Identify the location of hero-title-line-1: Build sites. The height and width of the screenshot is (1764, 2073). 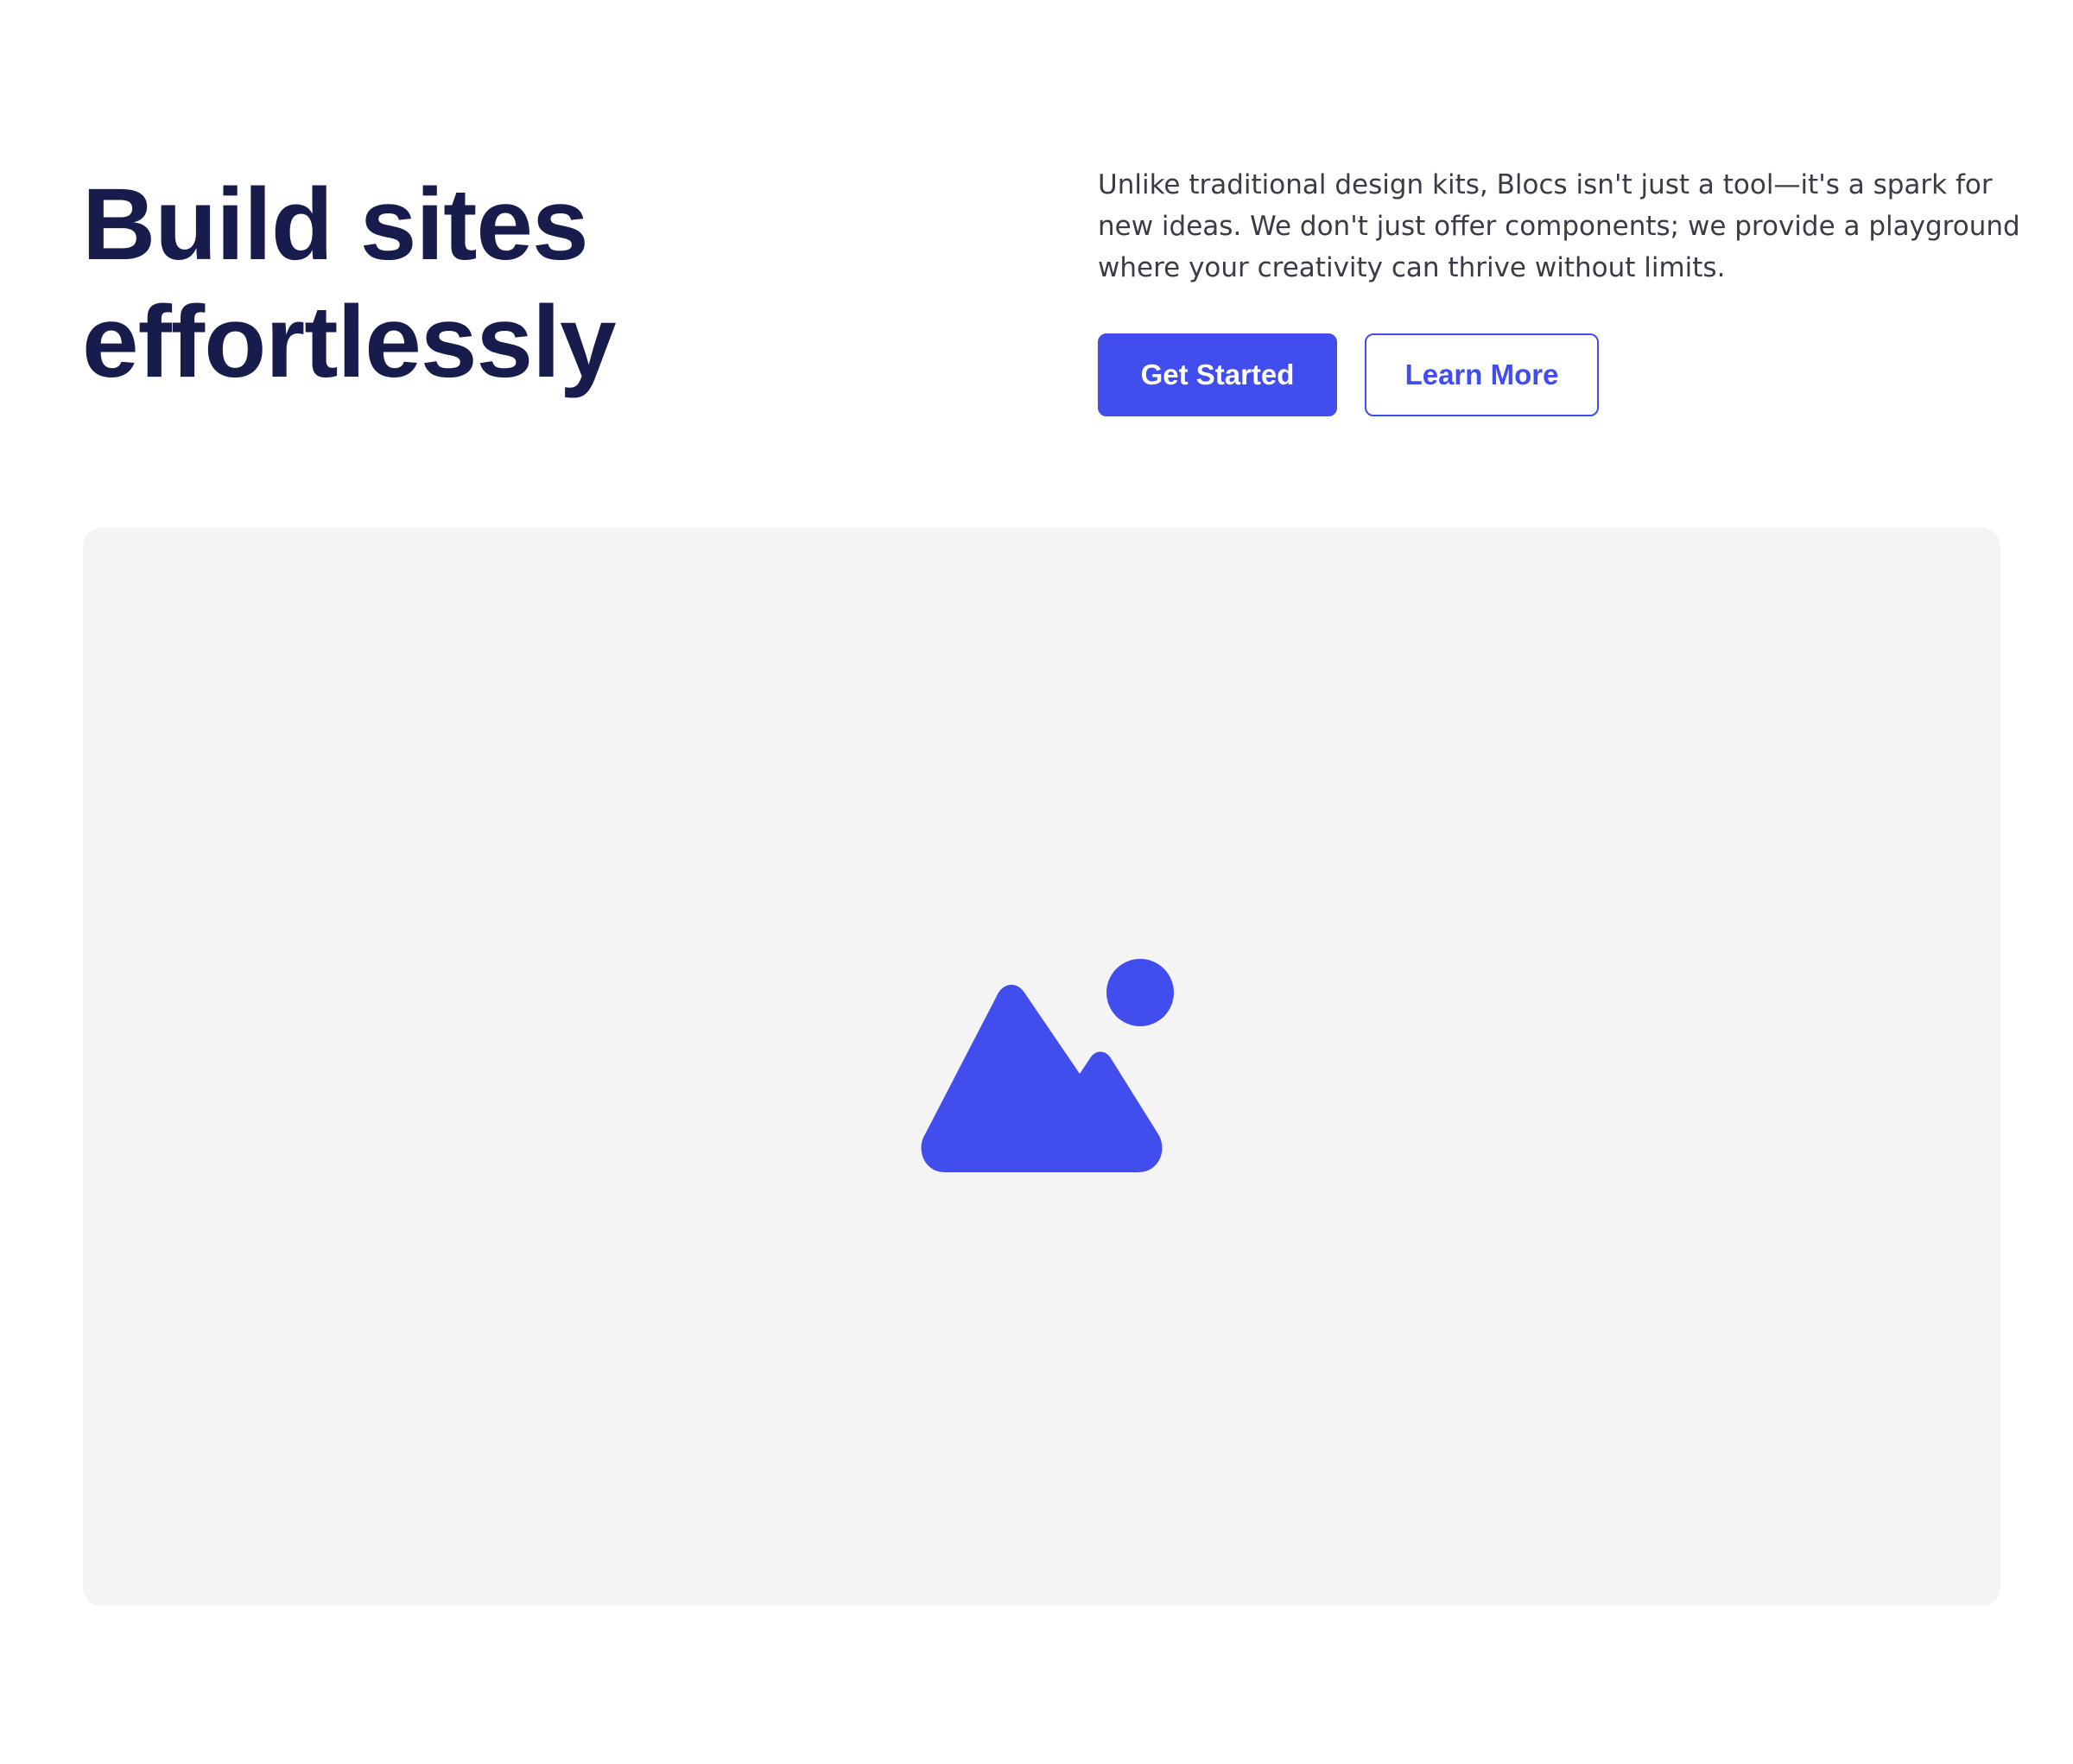
(335, 225).